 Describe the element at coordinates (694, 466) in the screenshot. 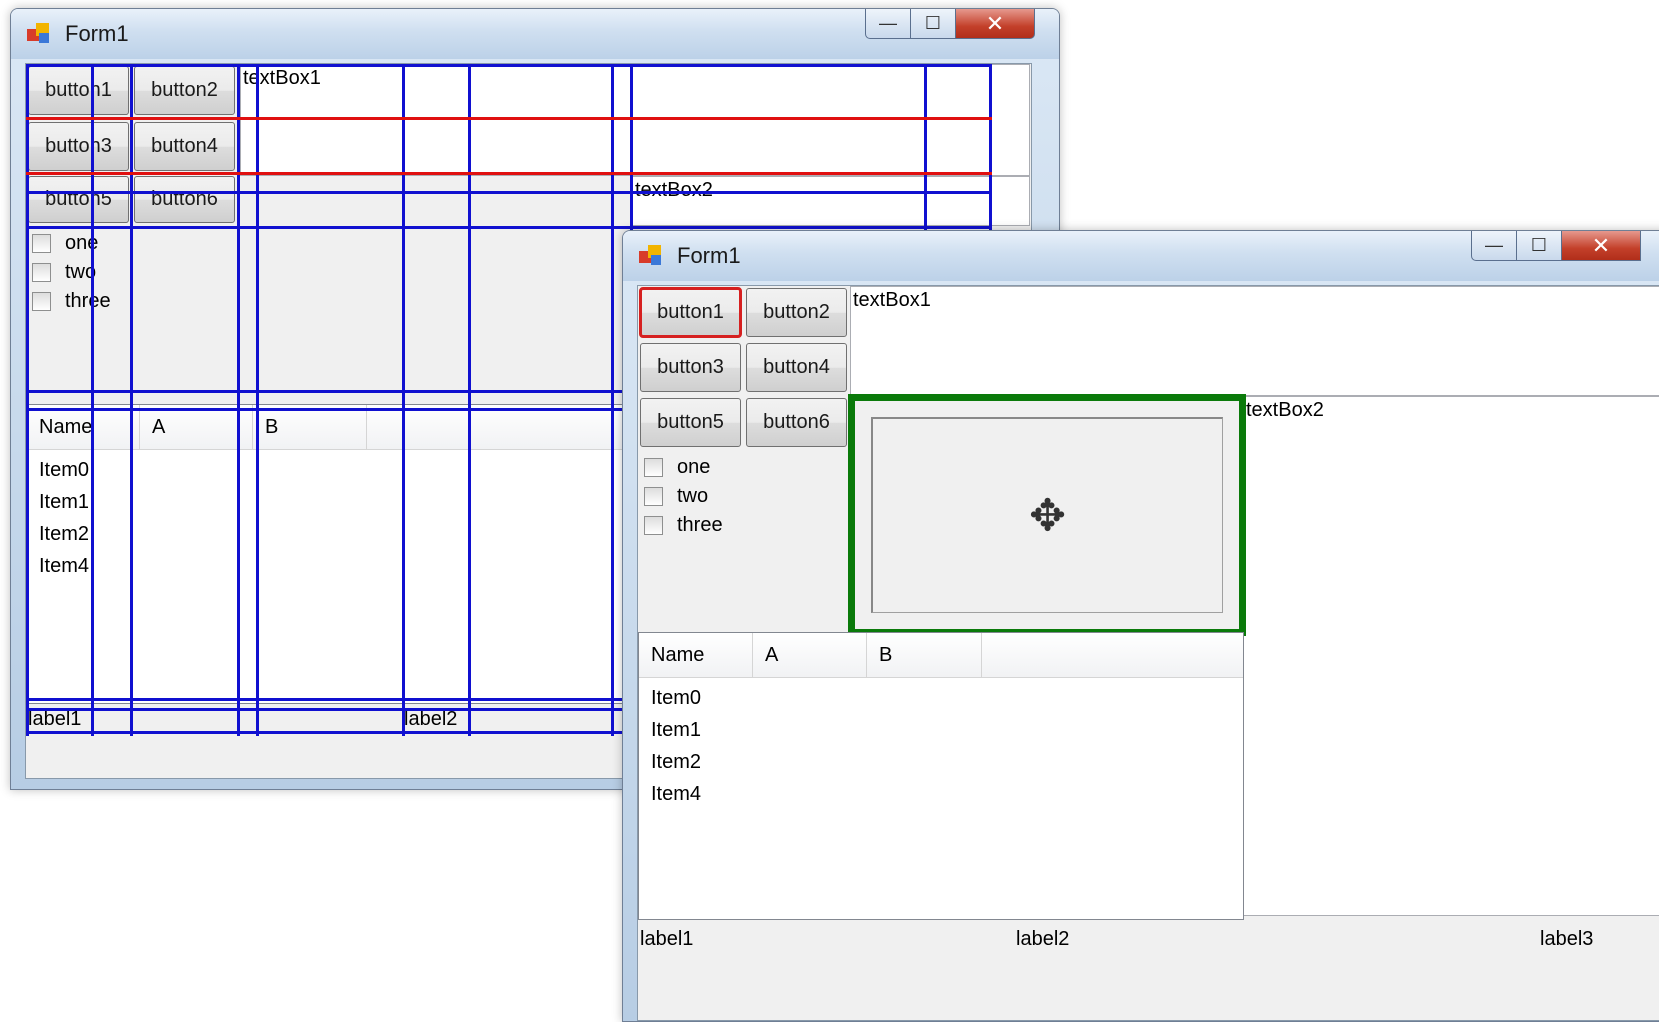

I see `checkbox-label: one` at that location.